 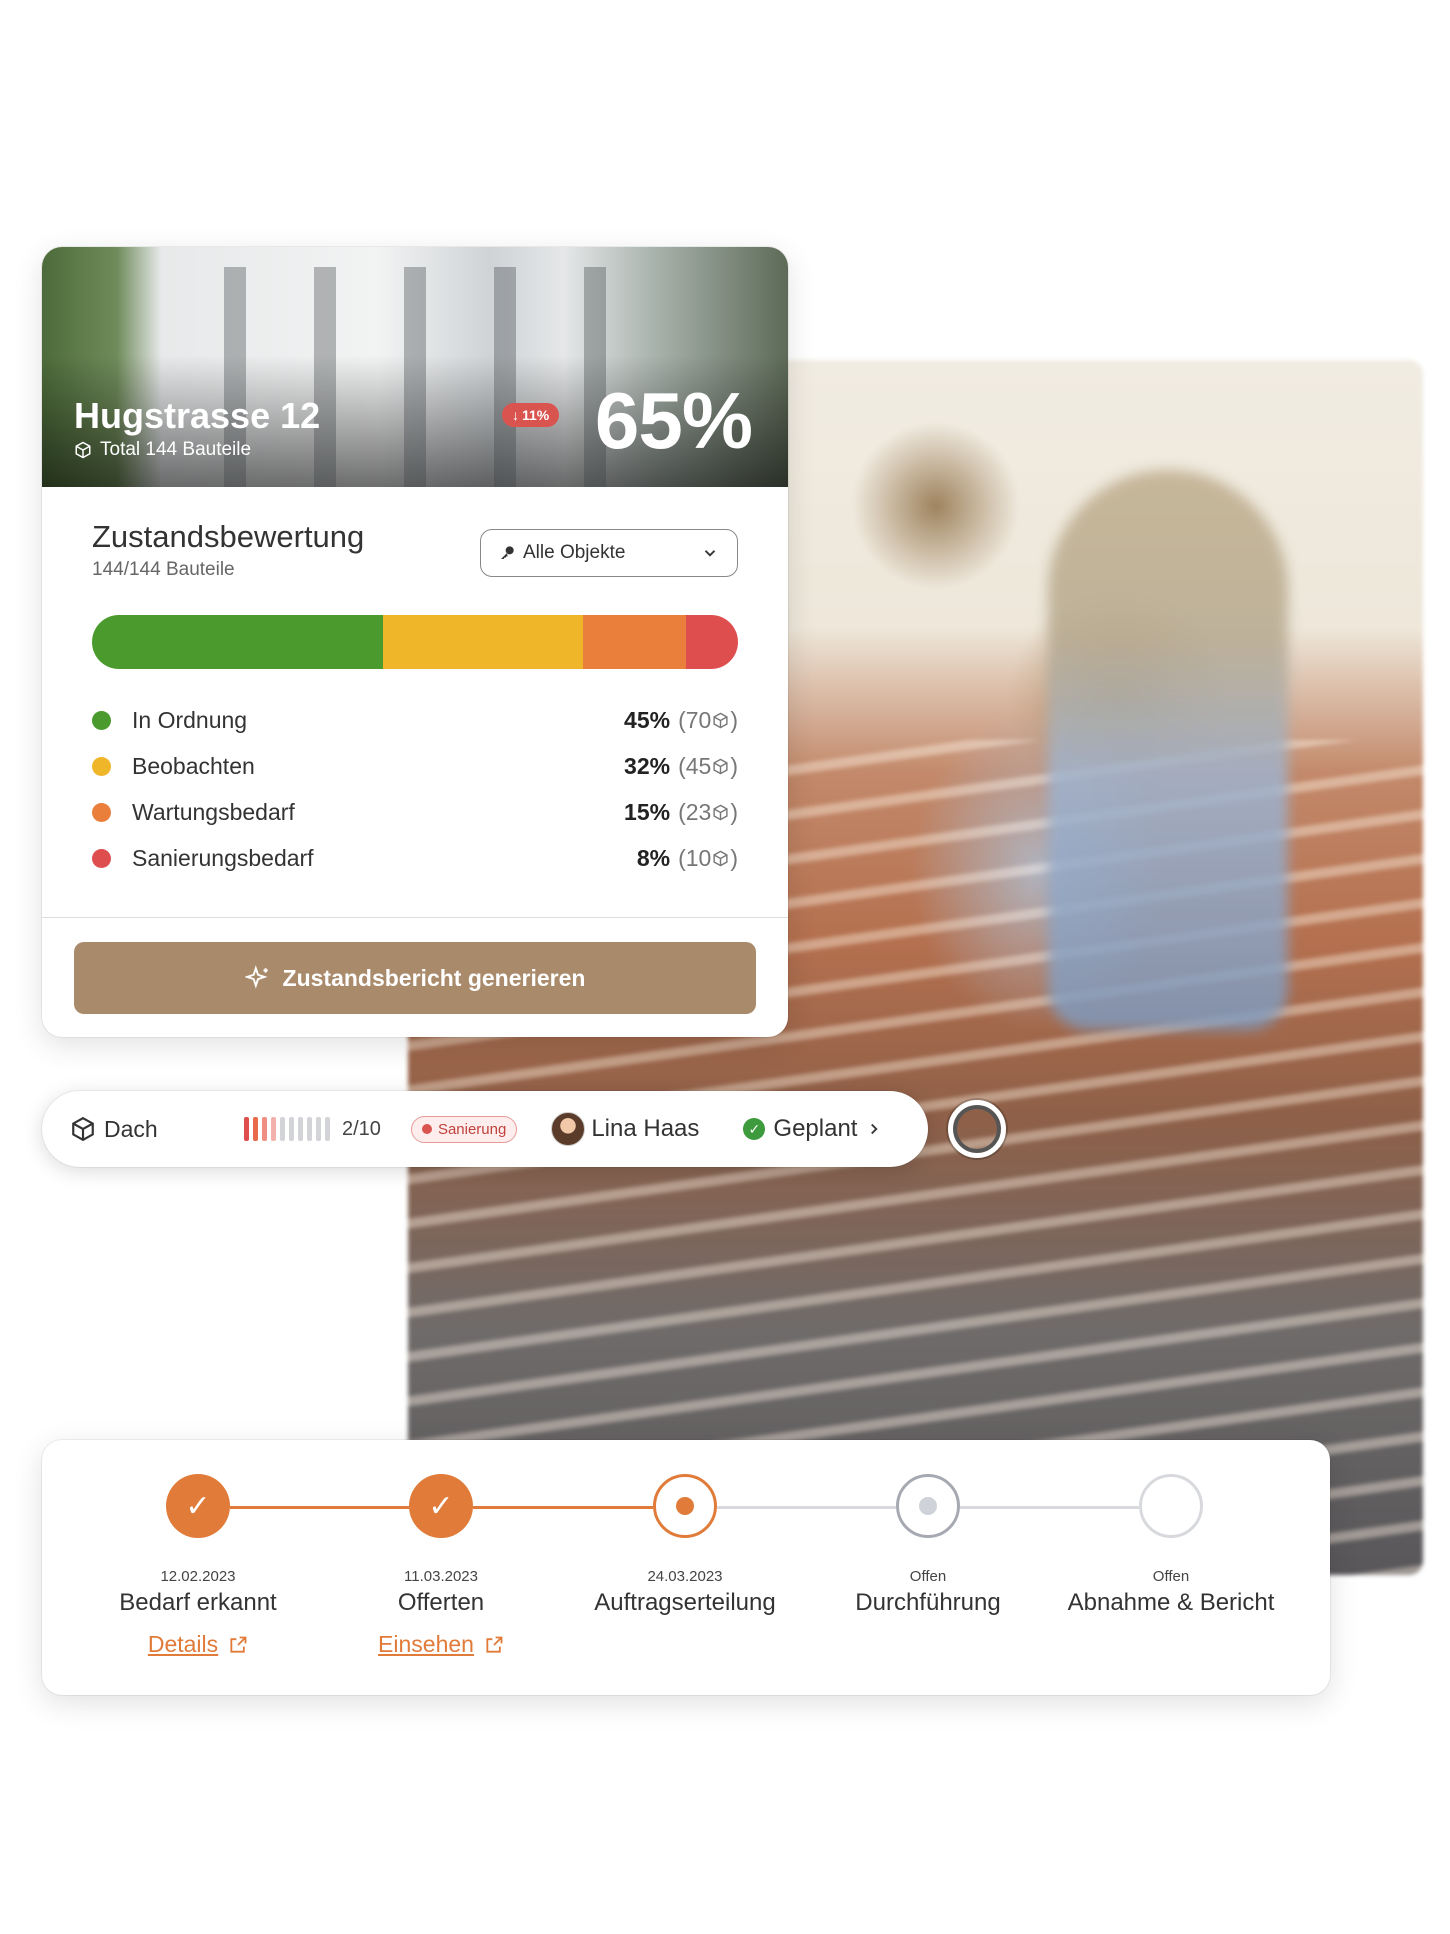 I want to click on step-label: Abnahme & Bericht, so click(x=1171, y=1602).